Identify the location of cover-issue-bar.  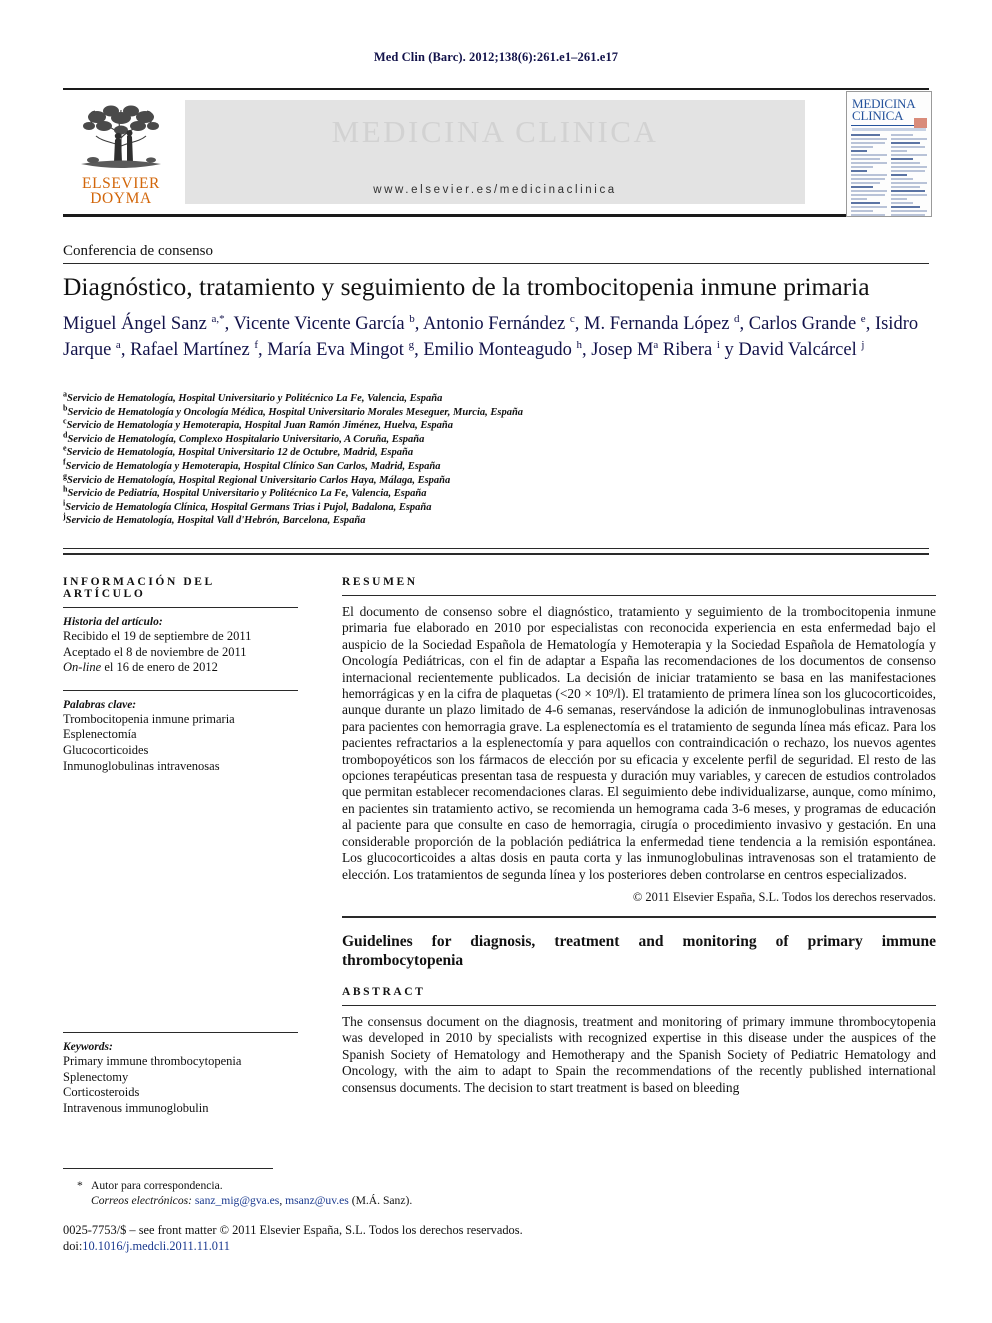
(889, 129).